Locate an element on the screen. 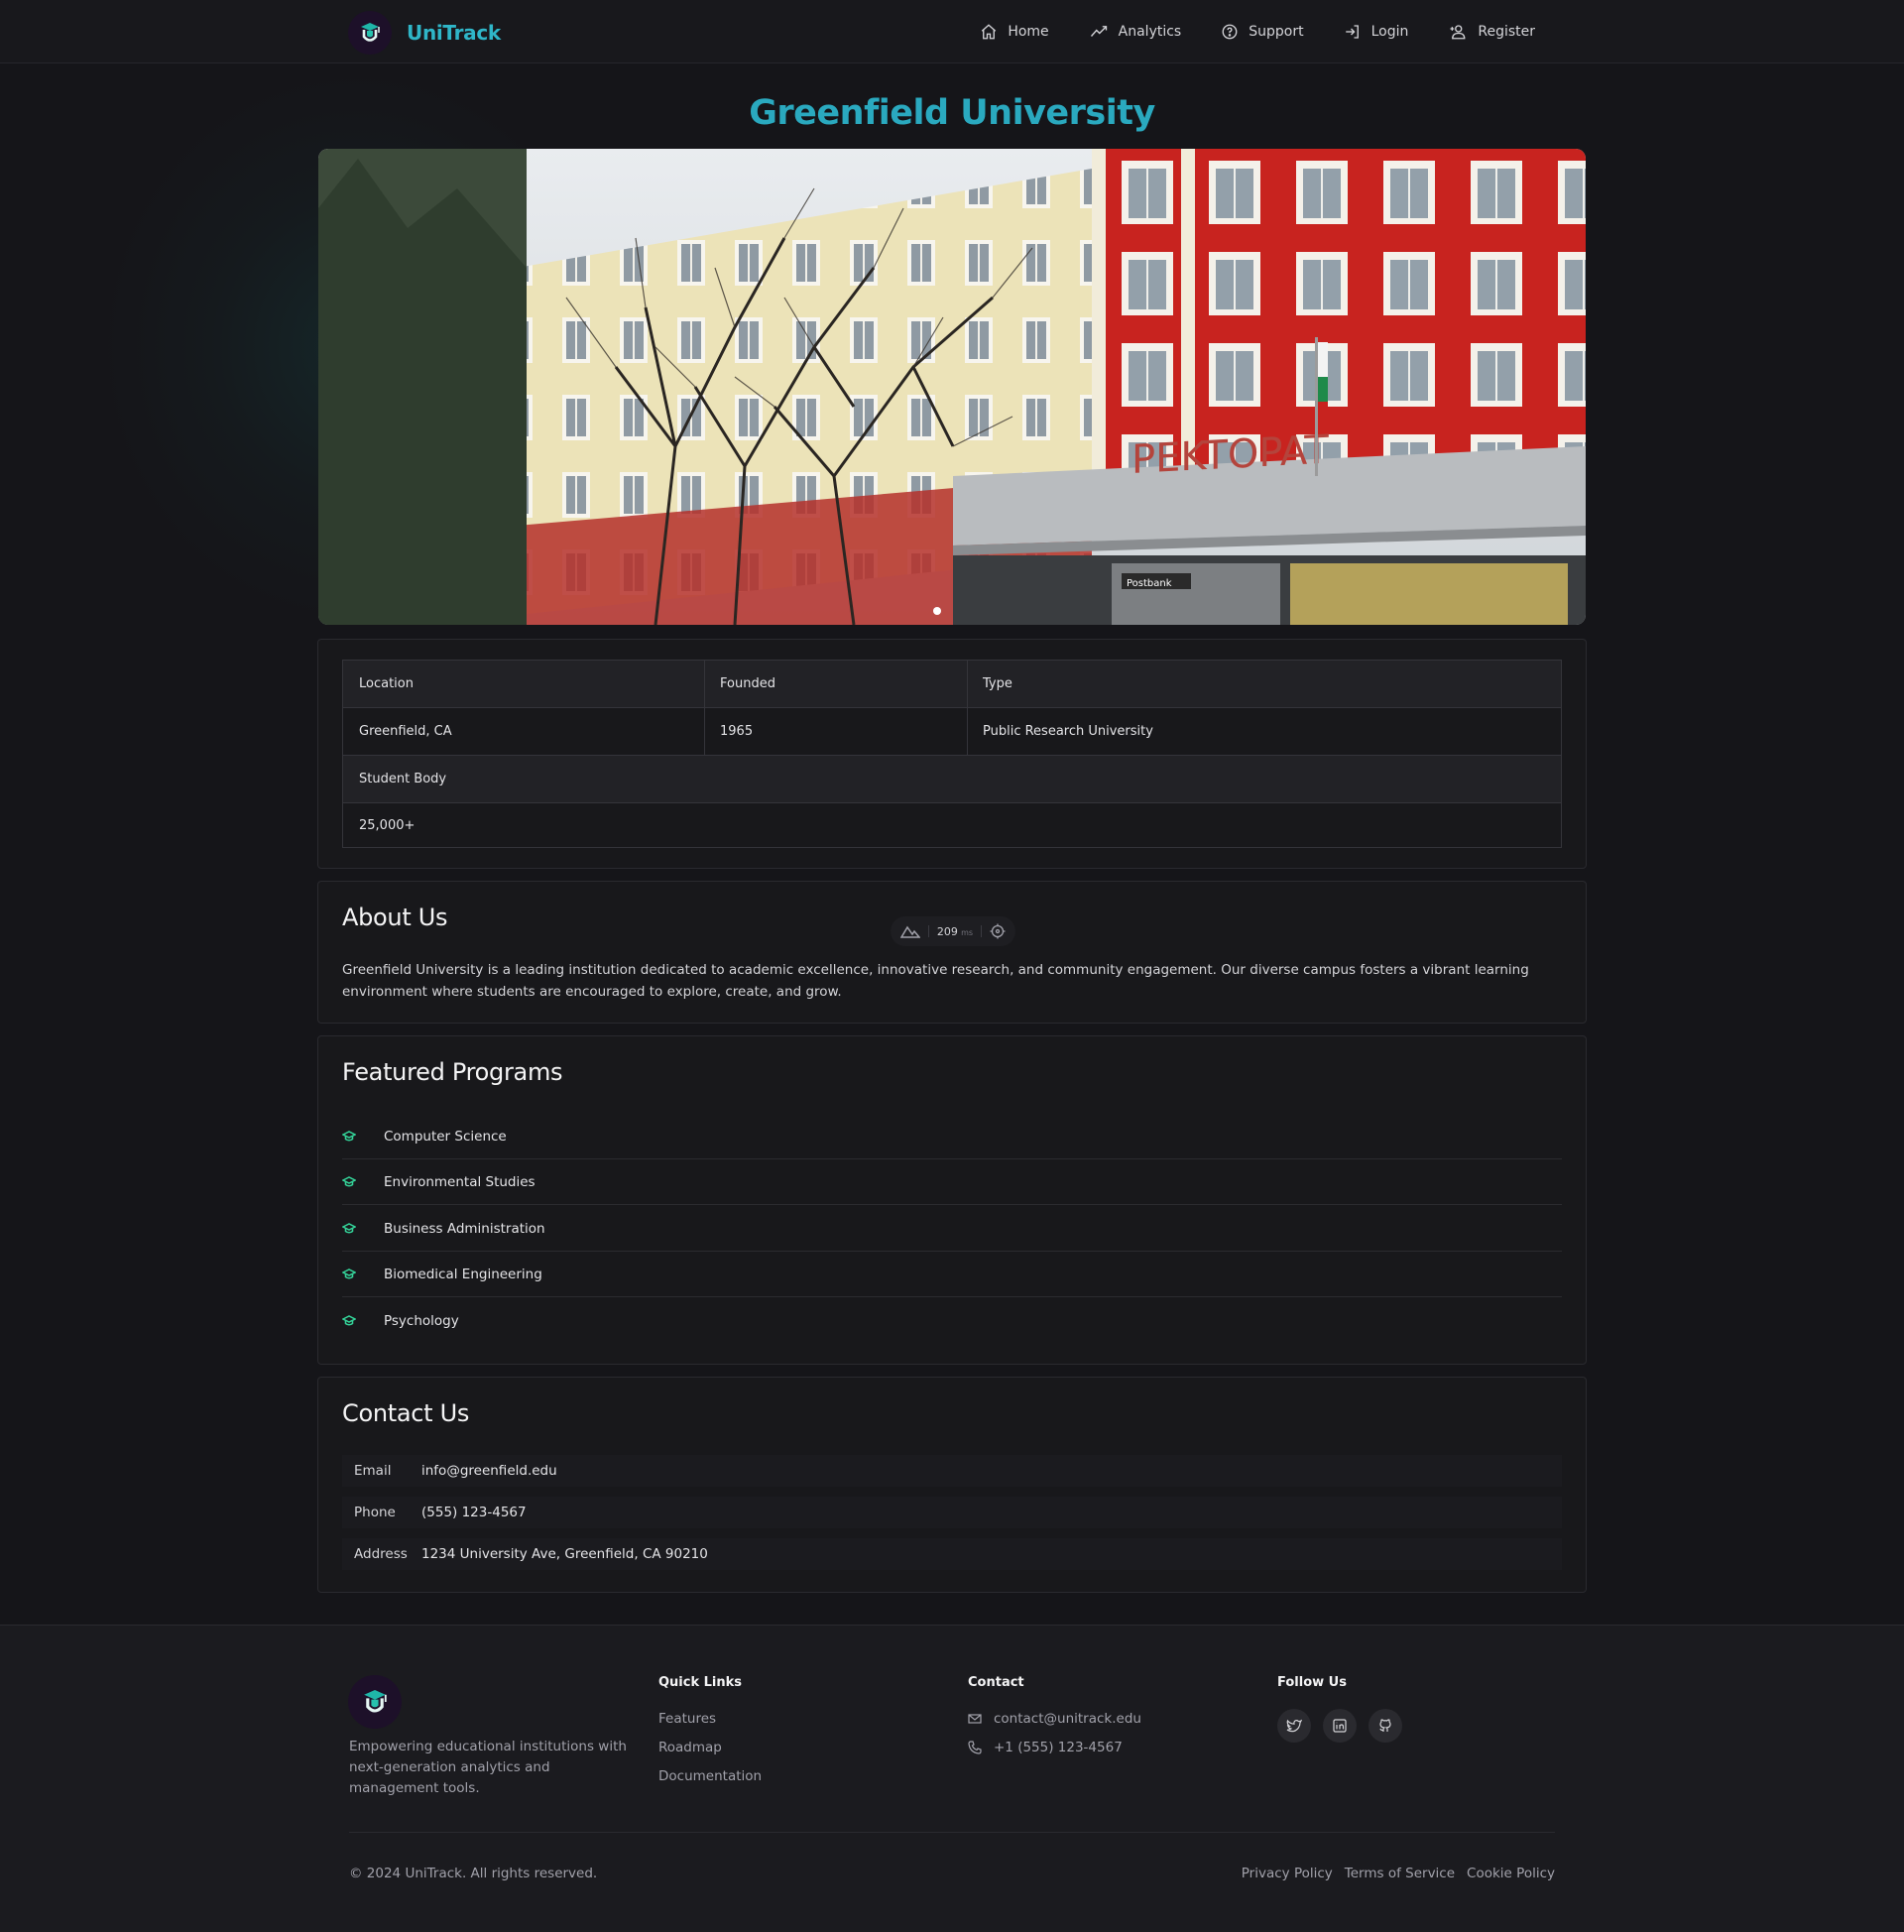  info-location-value: Greenfield, CA is located at coordinates (405, 731).